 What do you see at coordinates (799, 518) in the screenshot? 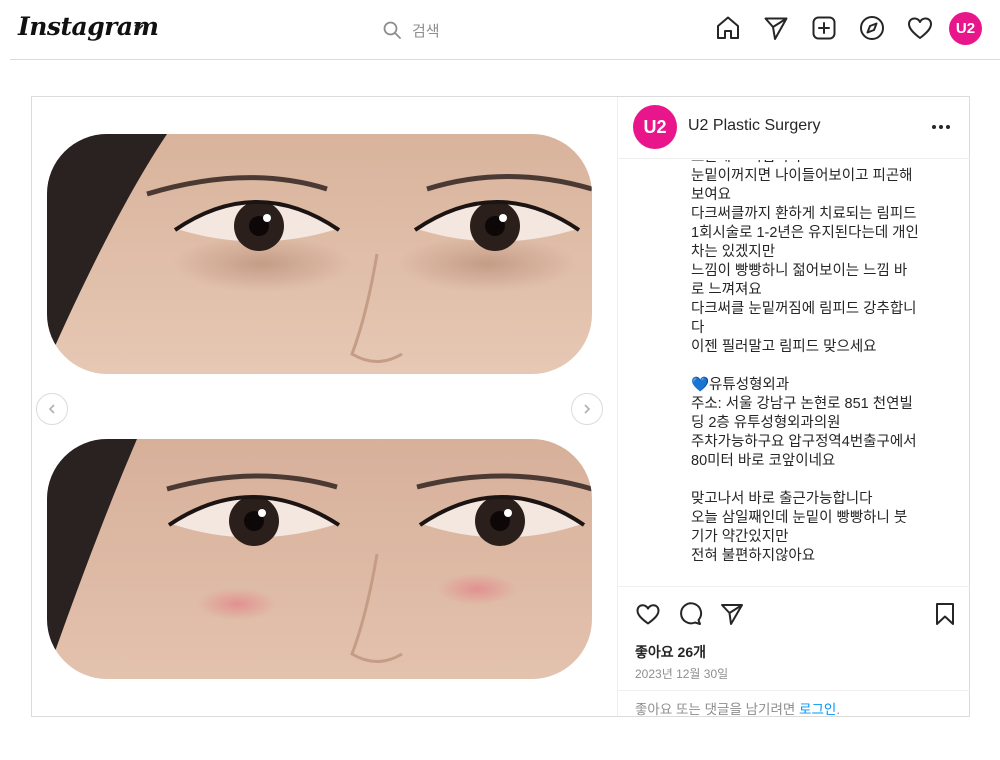
I see `caption-line: 오늘 삼일째인데 눈밑이 빵빵하니 붓` at bounding box center [799, 518].